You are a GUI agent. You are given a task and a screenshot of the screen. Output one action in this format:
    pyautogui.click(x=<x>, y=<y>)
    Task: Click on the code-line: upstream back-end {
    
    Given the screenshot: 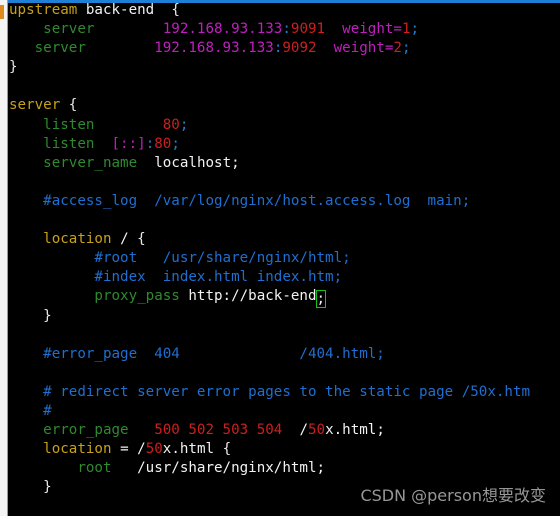 What is the action you would take?
    pyautogui.click(x=284, y=11)
    